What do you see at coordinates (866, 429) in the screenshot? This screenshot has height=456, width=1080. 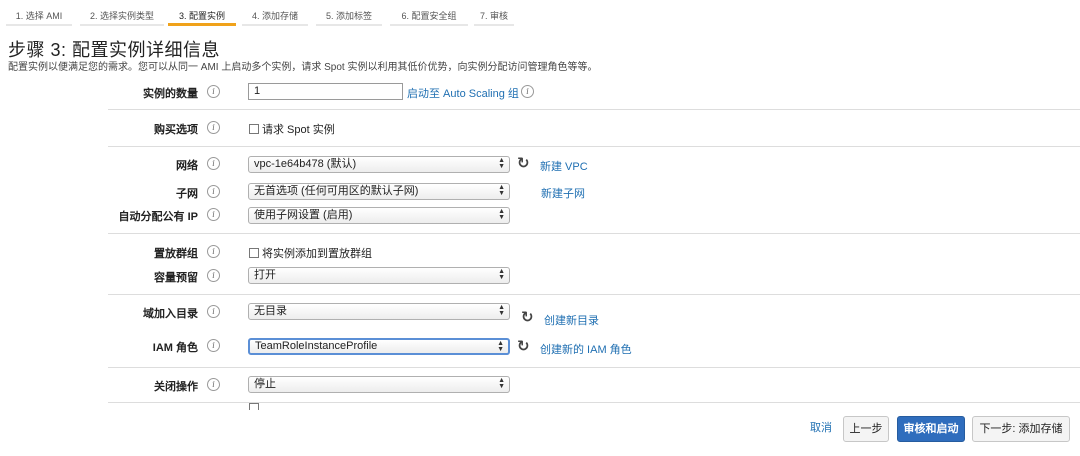 I see `previous-button: 上一步` at bounding box center [866, 429].